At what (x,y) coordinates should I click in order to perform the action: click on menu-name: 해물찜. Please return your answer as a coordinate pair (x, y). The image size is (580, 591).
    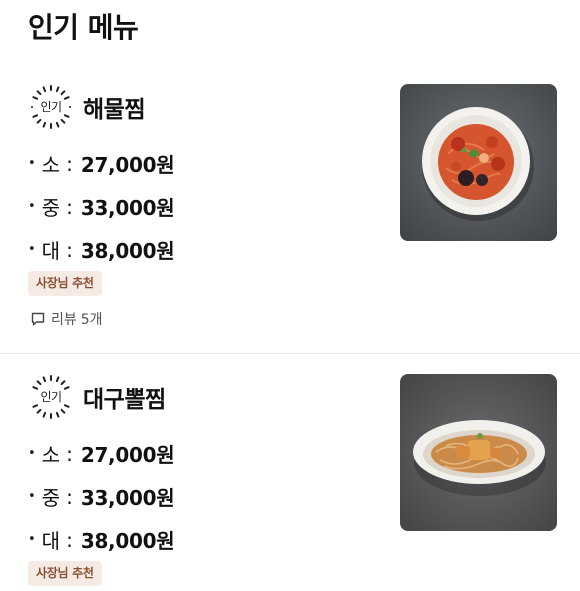
    Looking at the image, I should click on (114, 110).